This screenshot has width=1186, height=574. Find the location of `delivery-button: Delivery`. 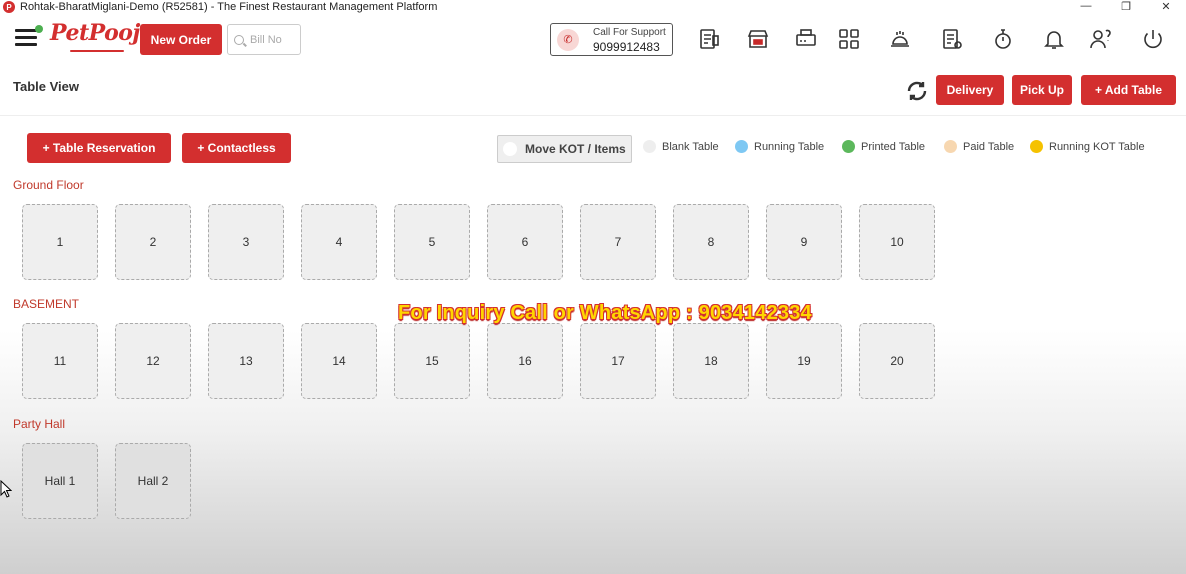

delivery-button: Delivery is located at coordinates (970, 90).